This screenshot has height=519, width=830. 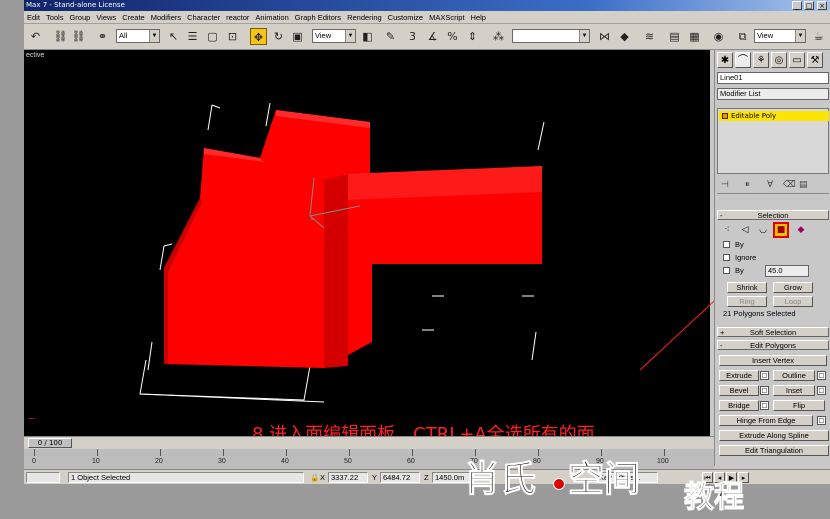 I want to click on object-name-field: Line01, so click(x=773, y=78).